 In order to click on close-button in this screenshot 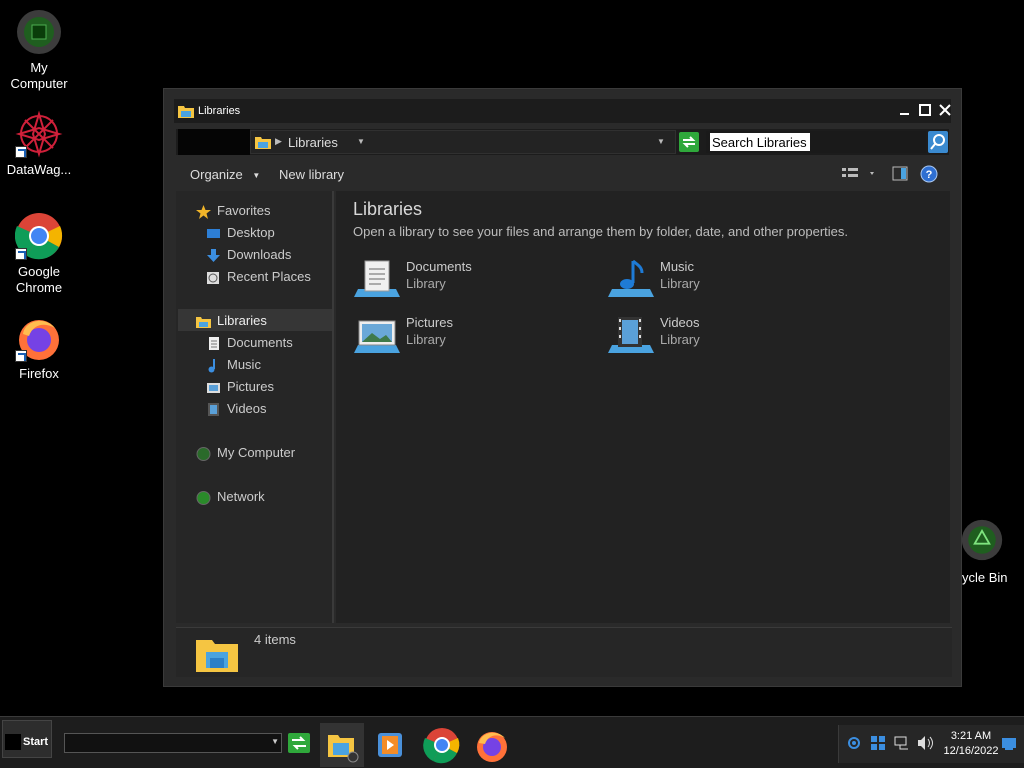, I will do `click(944, 111)`.